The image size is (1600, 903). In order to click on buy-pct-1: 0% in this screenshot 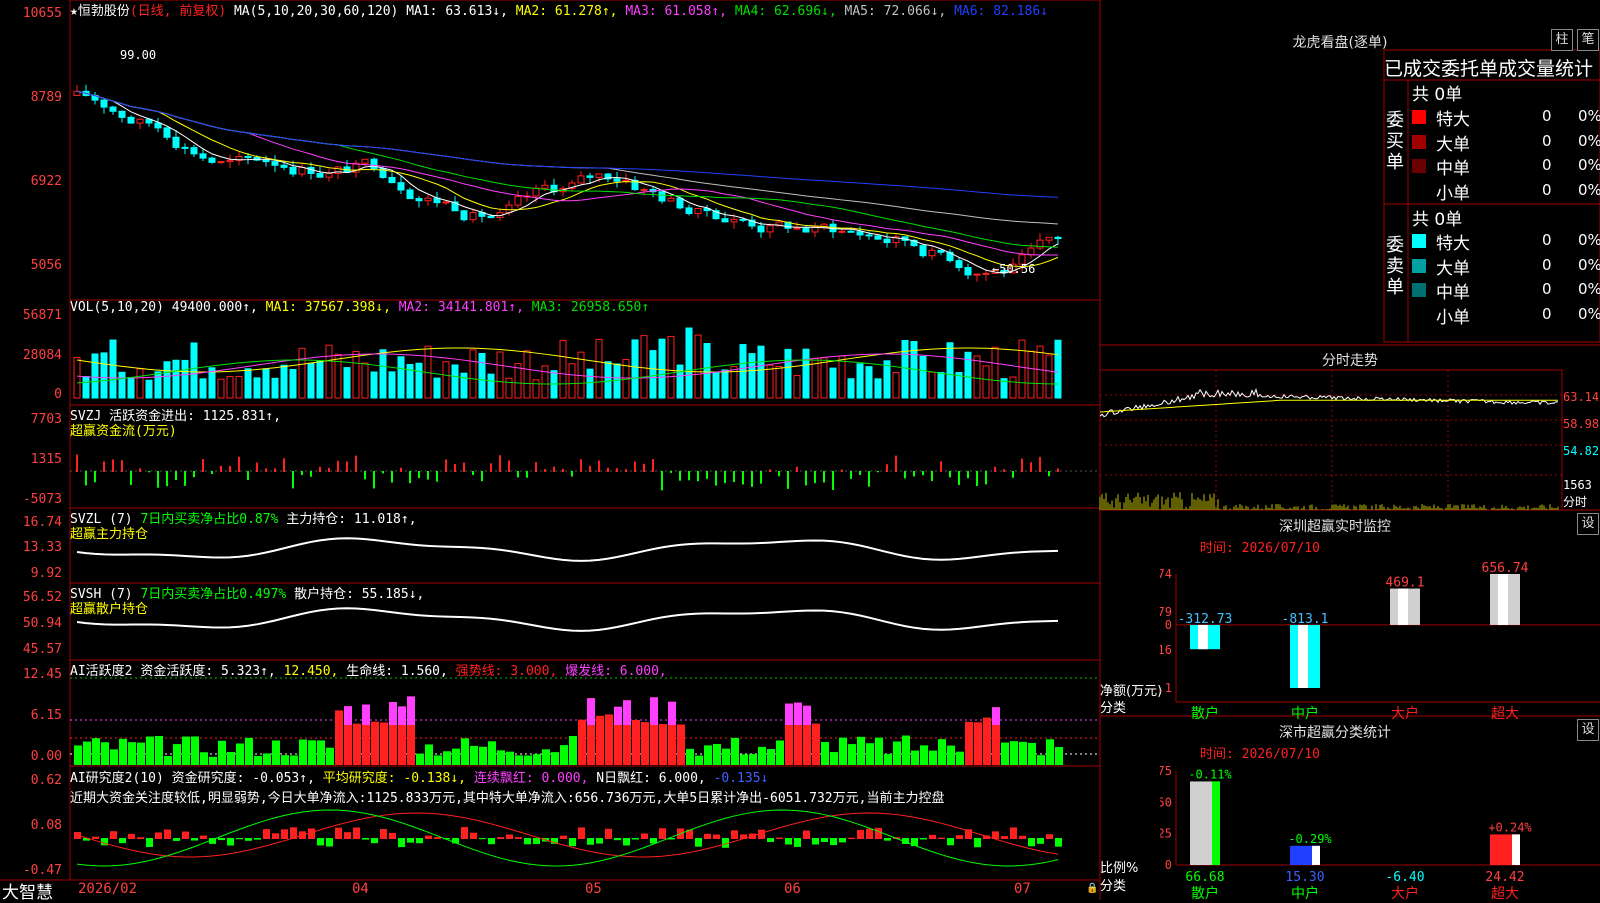, I will do `click(1589, 140)`.